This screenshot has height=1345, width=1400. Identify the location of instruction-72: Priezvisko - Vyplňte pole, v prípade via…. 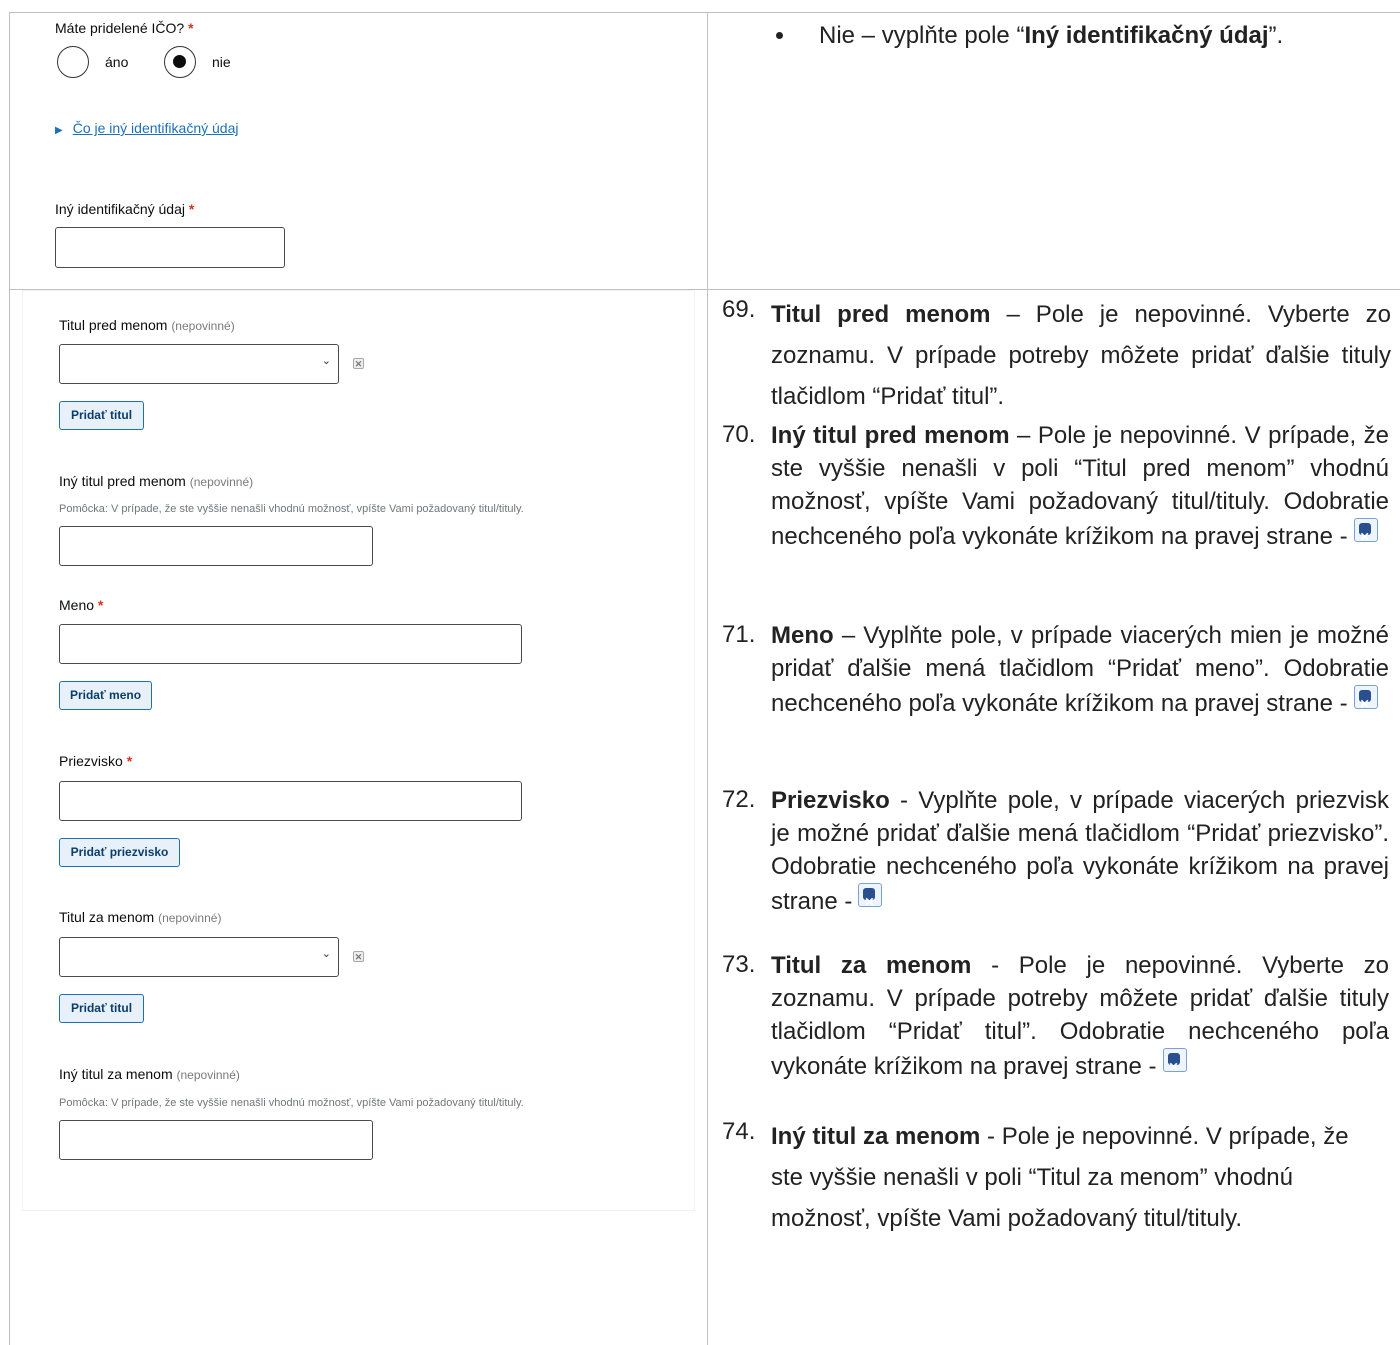
(1080, 851).